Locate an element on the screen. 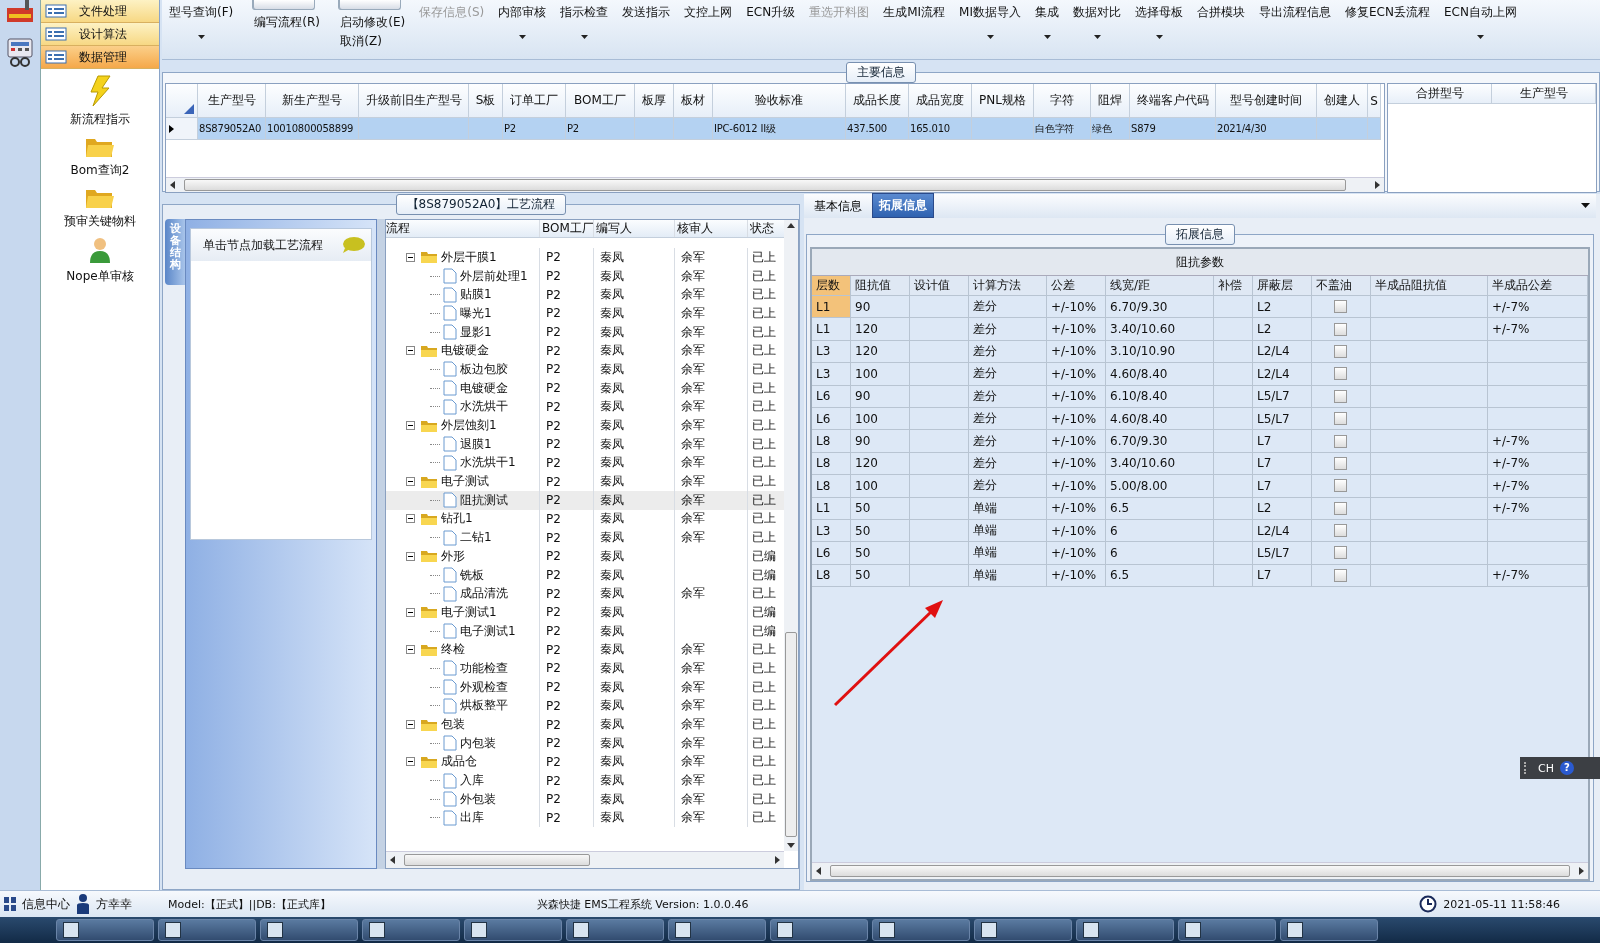 This screenshot has width=1600, height=943. tree-row: 退膜1 P2 秦凤 余军 已上 is located at coordinates (585, 444).